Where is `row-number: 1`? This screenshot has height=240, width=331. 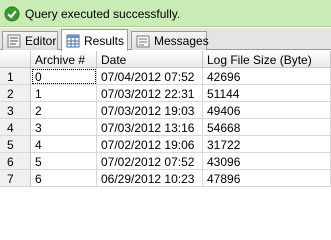
row-number: 1 is located at coordinates (10, 77).